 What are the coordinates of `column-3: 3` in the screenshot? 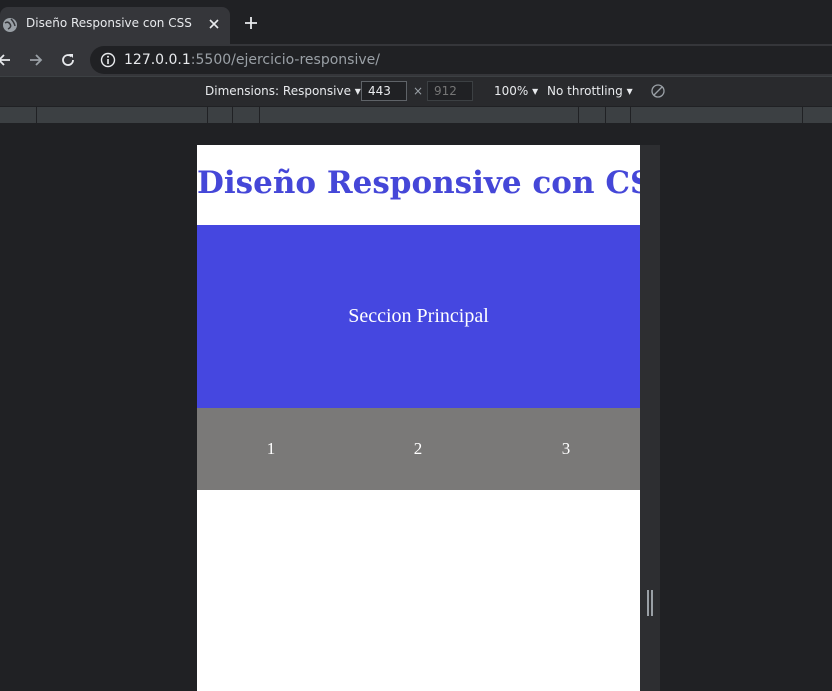 It's located at (566, 448).